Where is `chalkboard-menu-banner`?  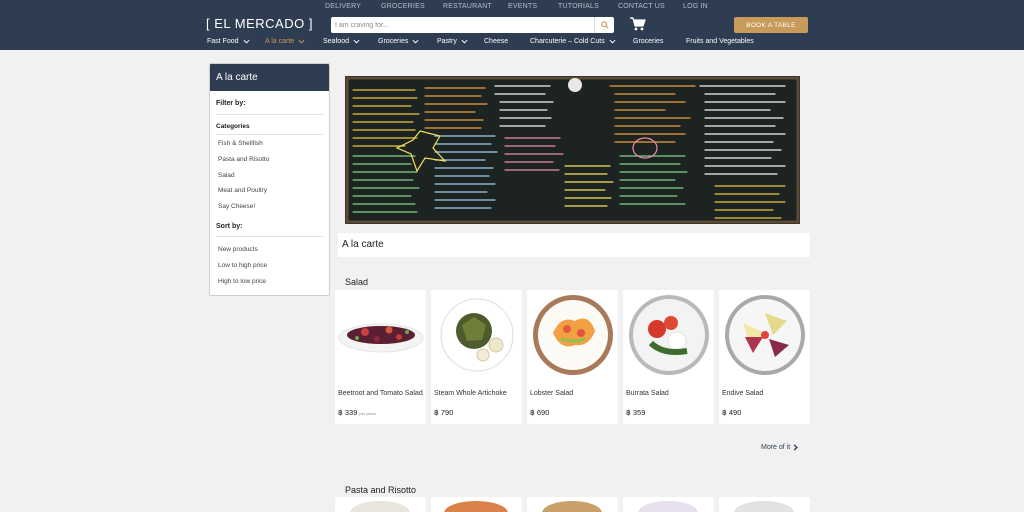 chalkboard-menu-banner is located at coordinates (572, 150).